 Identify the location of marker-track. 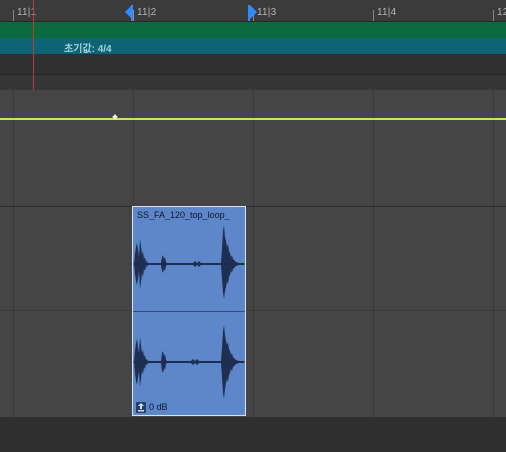
(253, 64).